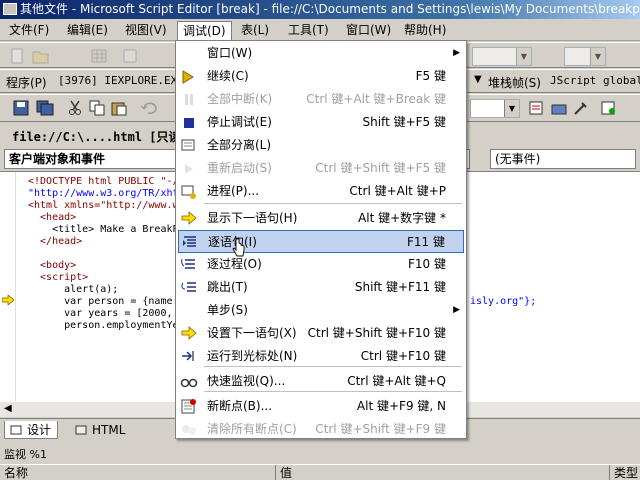  What do you see at coordinates (8, 408) in the screenshot?
I see `scroll-left-icon: ◀` at bounding box center [8, 408].